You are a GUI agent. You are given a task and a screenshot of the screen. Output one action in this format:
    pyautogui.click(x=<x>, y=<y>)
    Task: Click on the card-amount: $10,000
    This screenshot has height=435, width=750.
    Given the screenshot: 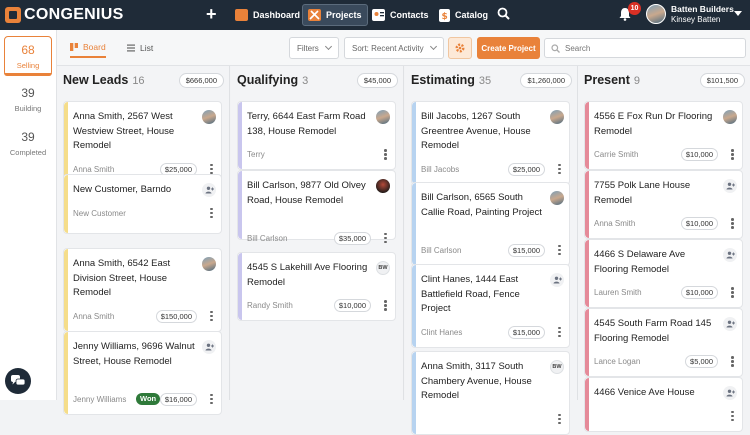 What is the action you would take?
    pyautogui.click(x=699, y=223)
    